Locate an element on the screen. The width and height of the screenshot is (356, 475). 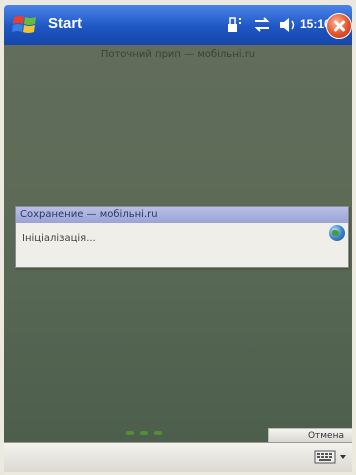
loading-indicator is located at coordinates (150, 433).